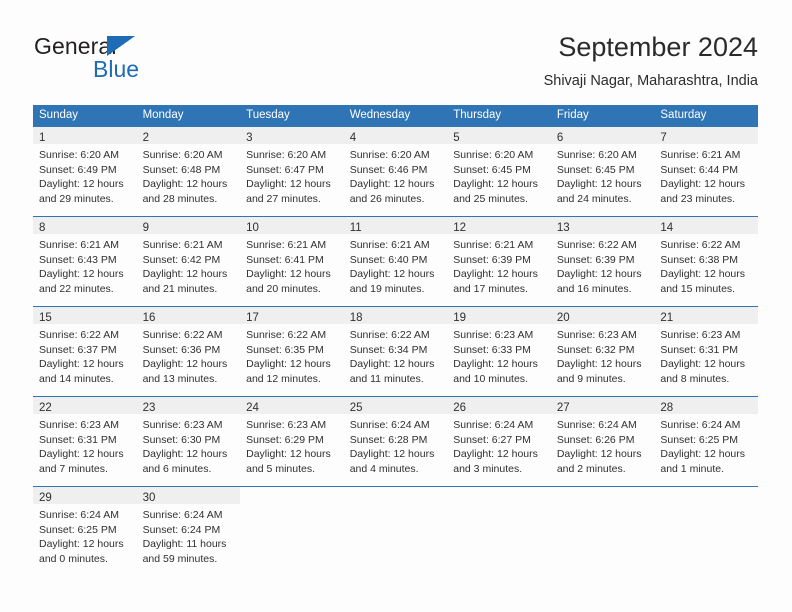  Describe the element at coordinates (292, 116) in the screenshot. I see `weekday-header-tuesday: Tuesday` at that location.